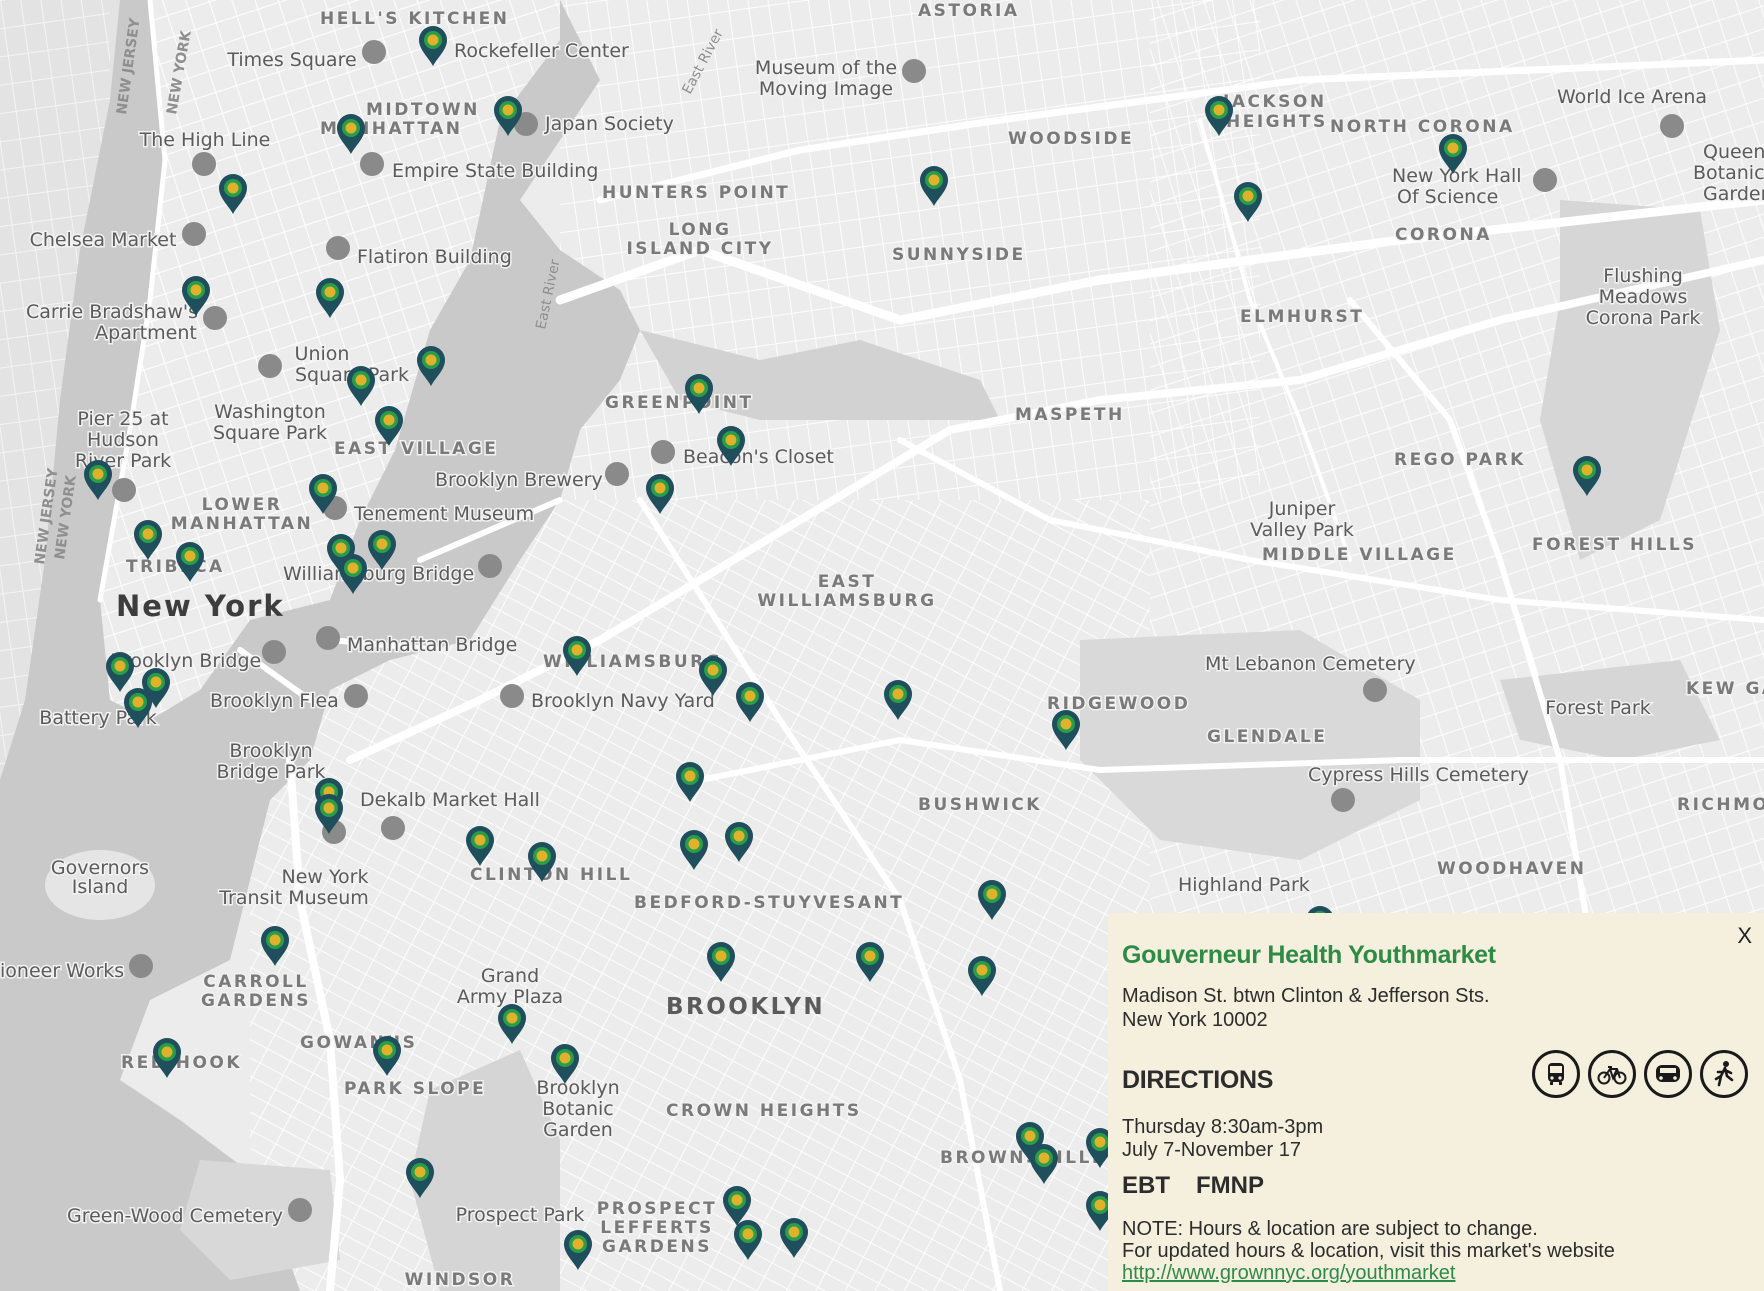 The height and width of the screenshot is (1291, 1764). Describe the element at coordinates (432, 645) in the screenshot. I see `place-label: Manhattan Bridge` at that location.